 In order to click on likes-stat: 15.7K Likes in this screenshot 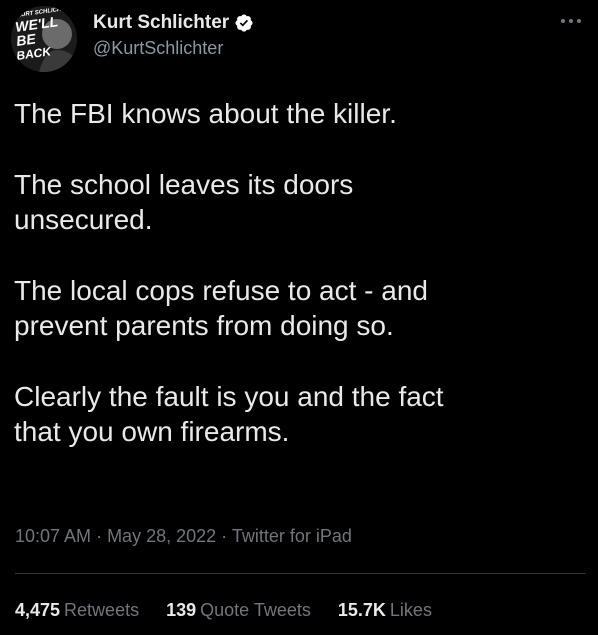, I will do `click(385, 610)`.